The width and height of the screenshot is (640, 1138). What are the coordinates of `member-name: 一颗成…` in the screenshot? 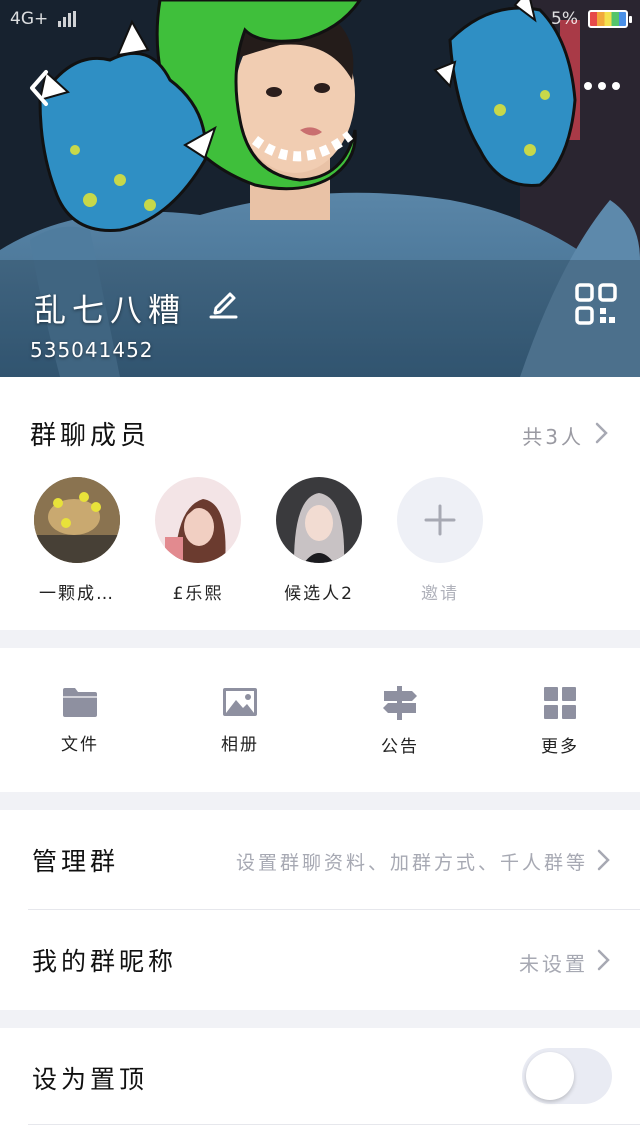 It's located at (77, 594).